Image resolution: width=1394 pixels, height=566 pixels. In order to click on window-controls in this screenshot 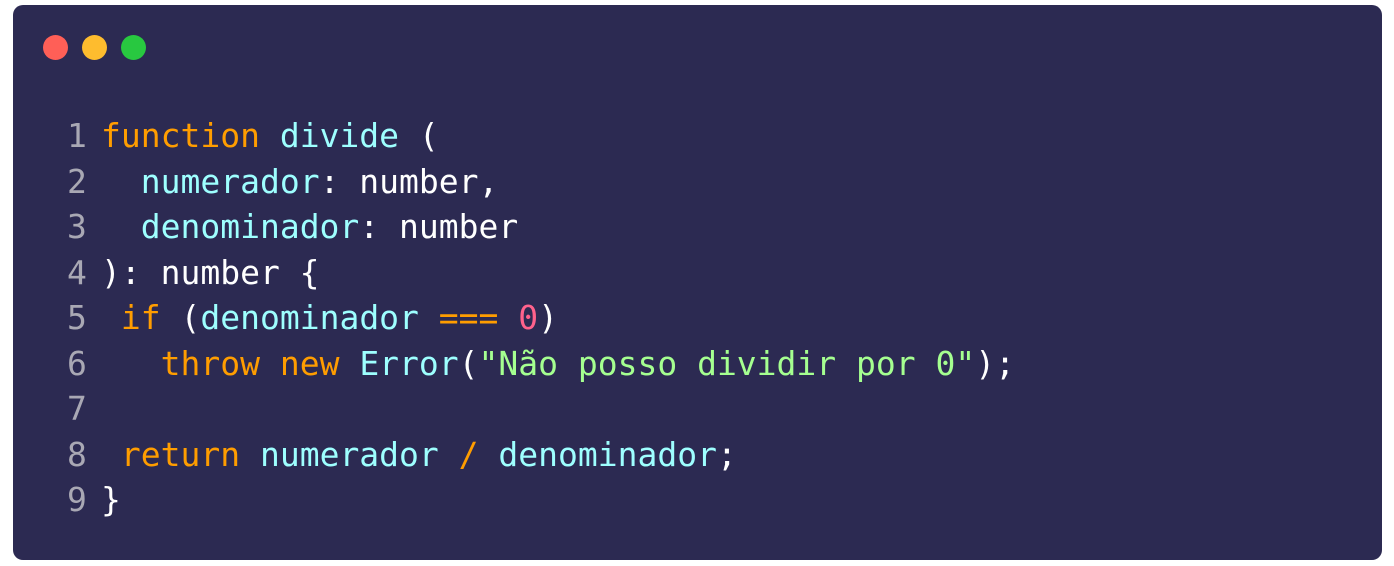, I will do `click(94, 47)`.